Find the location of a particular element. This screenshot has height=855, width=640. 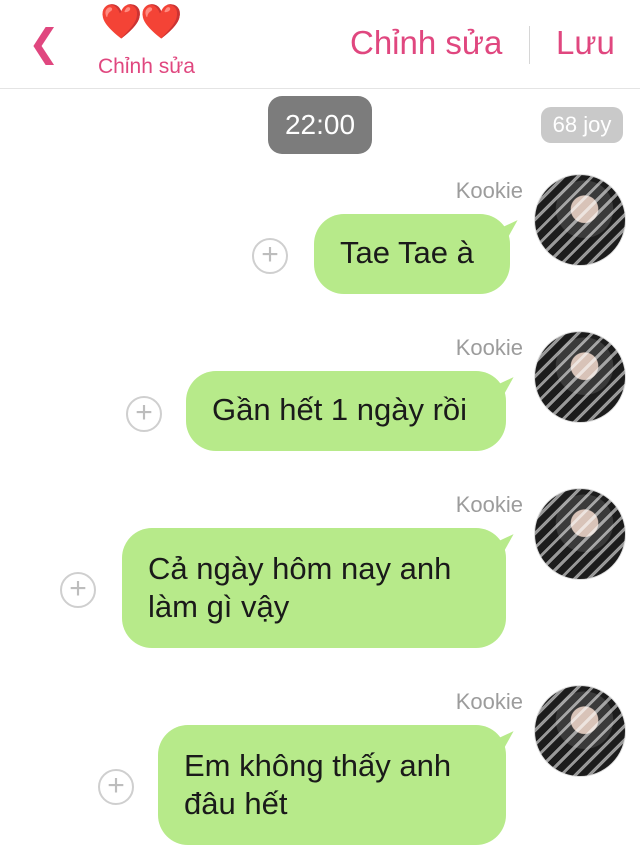

message-text: Gần hết 1 ngày rồi is located at coordinates (340, 409).